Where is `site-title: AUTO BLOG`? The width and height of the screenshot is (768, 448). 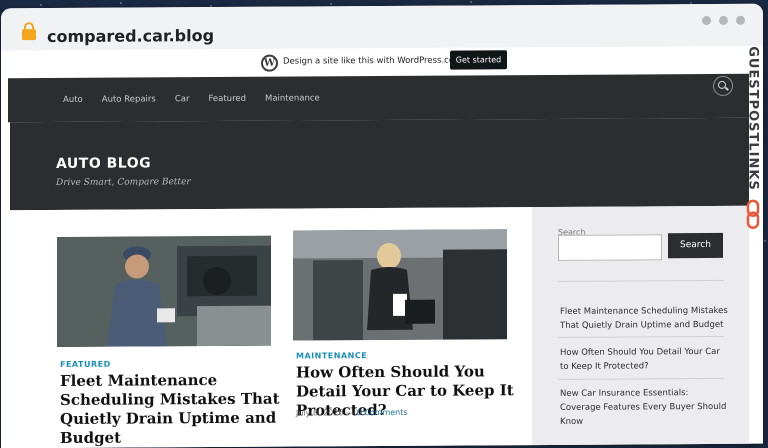 site-title: AUTO BLOG is located at coordinates (103, 163).